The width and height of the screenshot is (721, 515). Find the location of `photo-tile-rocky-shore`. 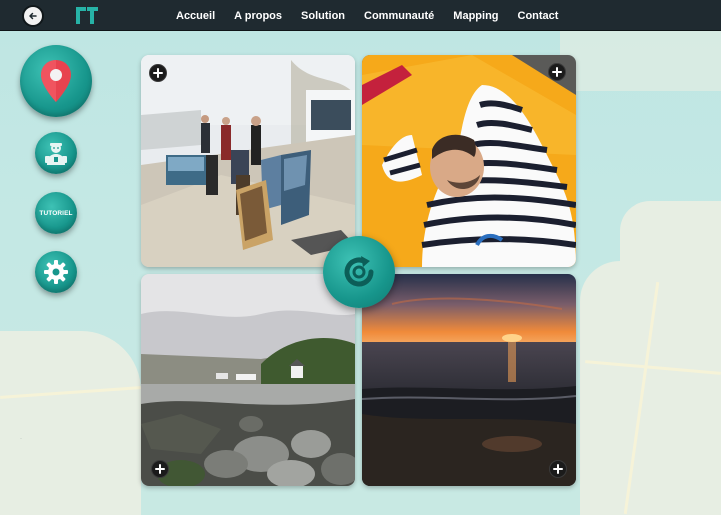

photo-tile-rocky-shore is located at coordinates (248, 380).